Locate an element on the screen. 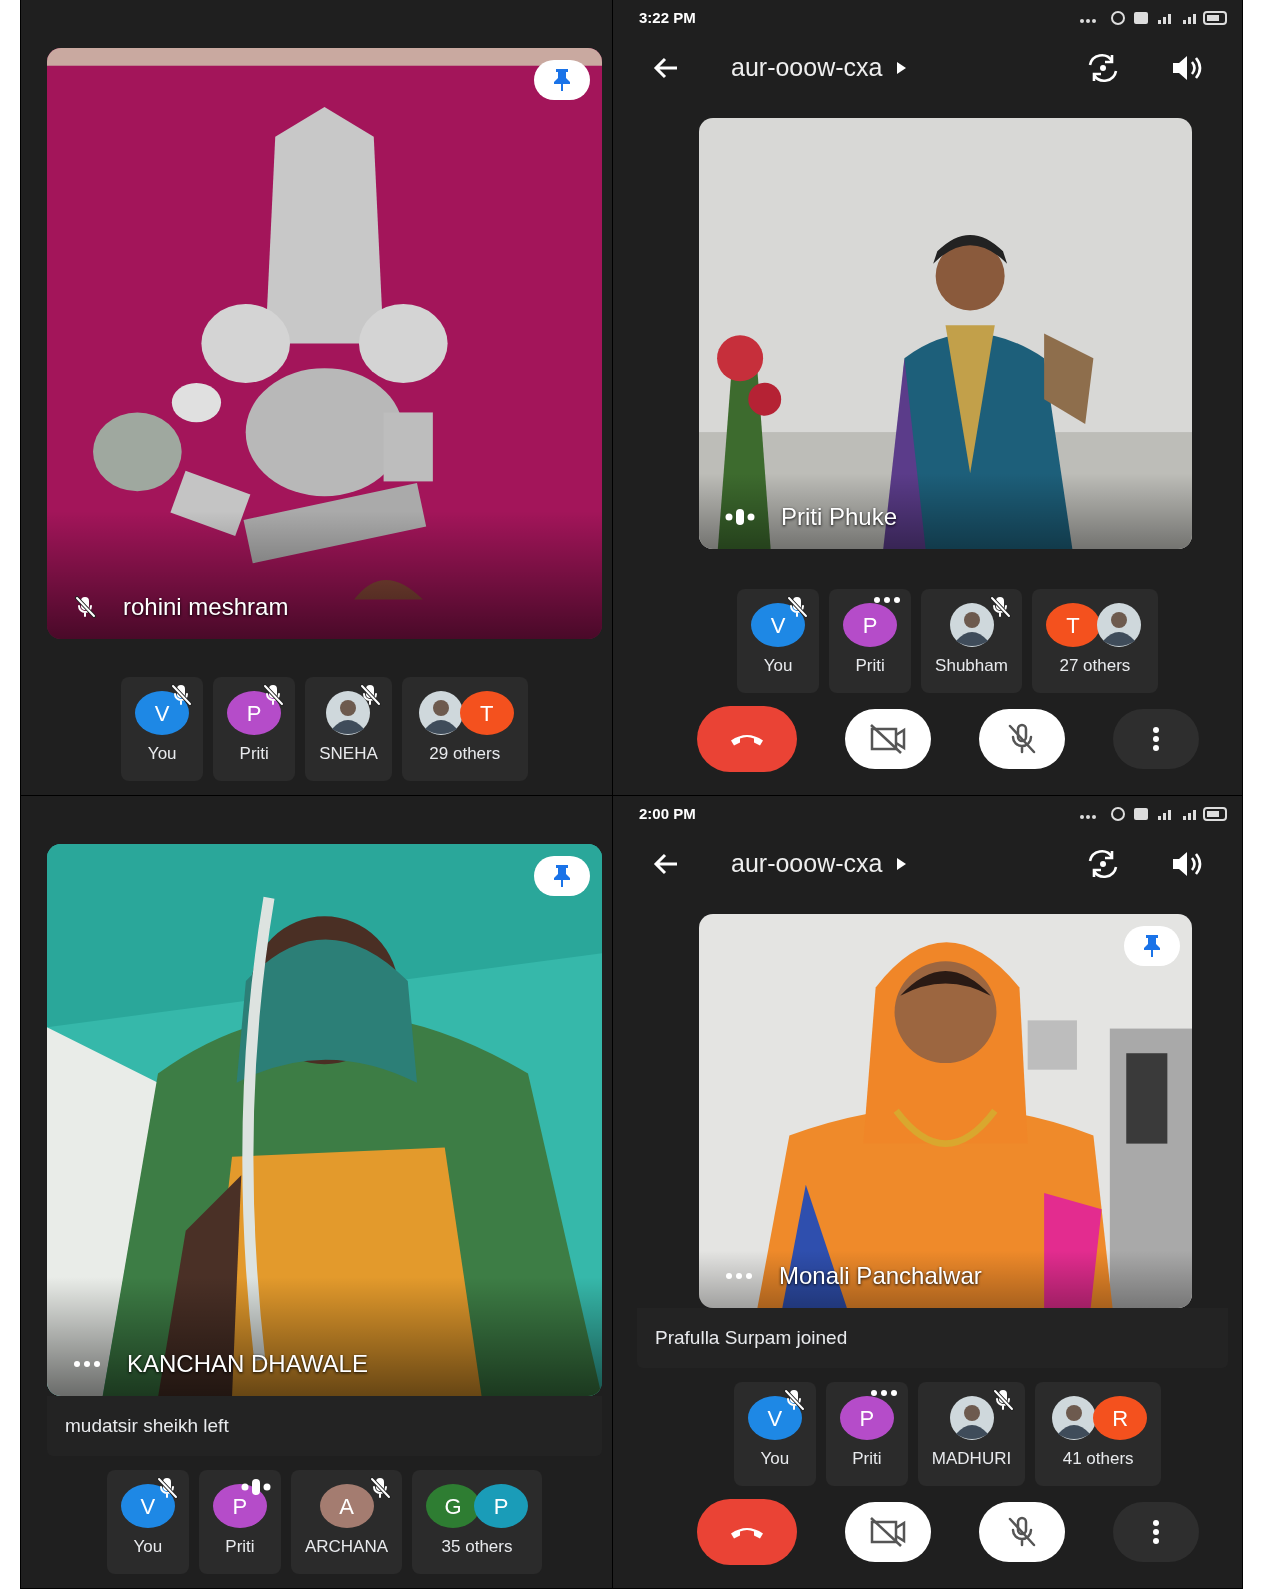 Image resolution: width=1274 pixels, height=1589 pixels. participant-name: Shubham is located at coordinates (971, 666).